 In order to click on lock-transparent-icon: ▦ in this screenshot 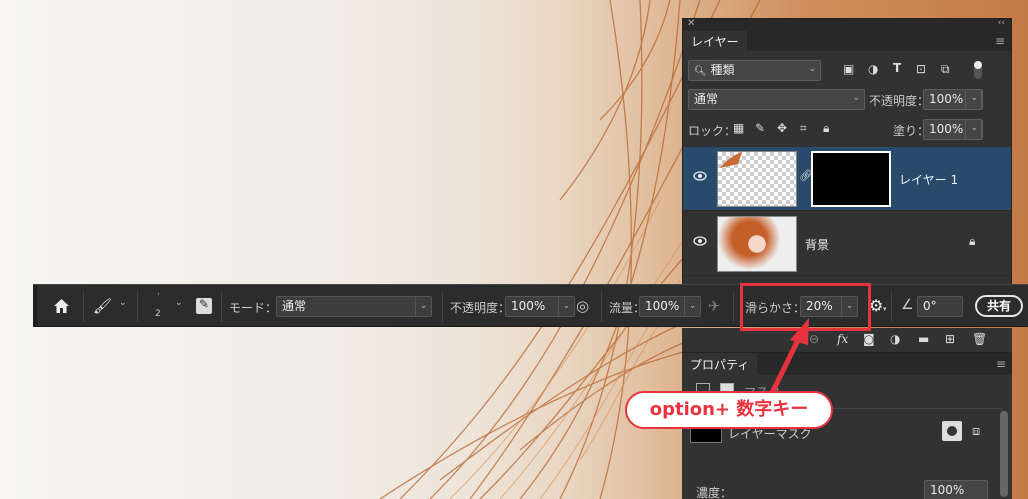, I will do `click(738, 128)`.